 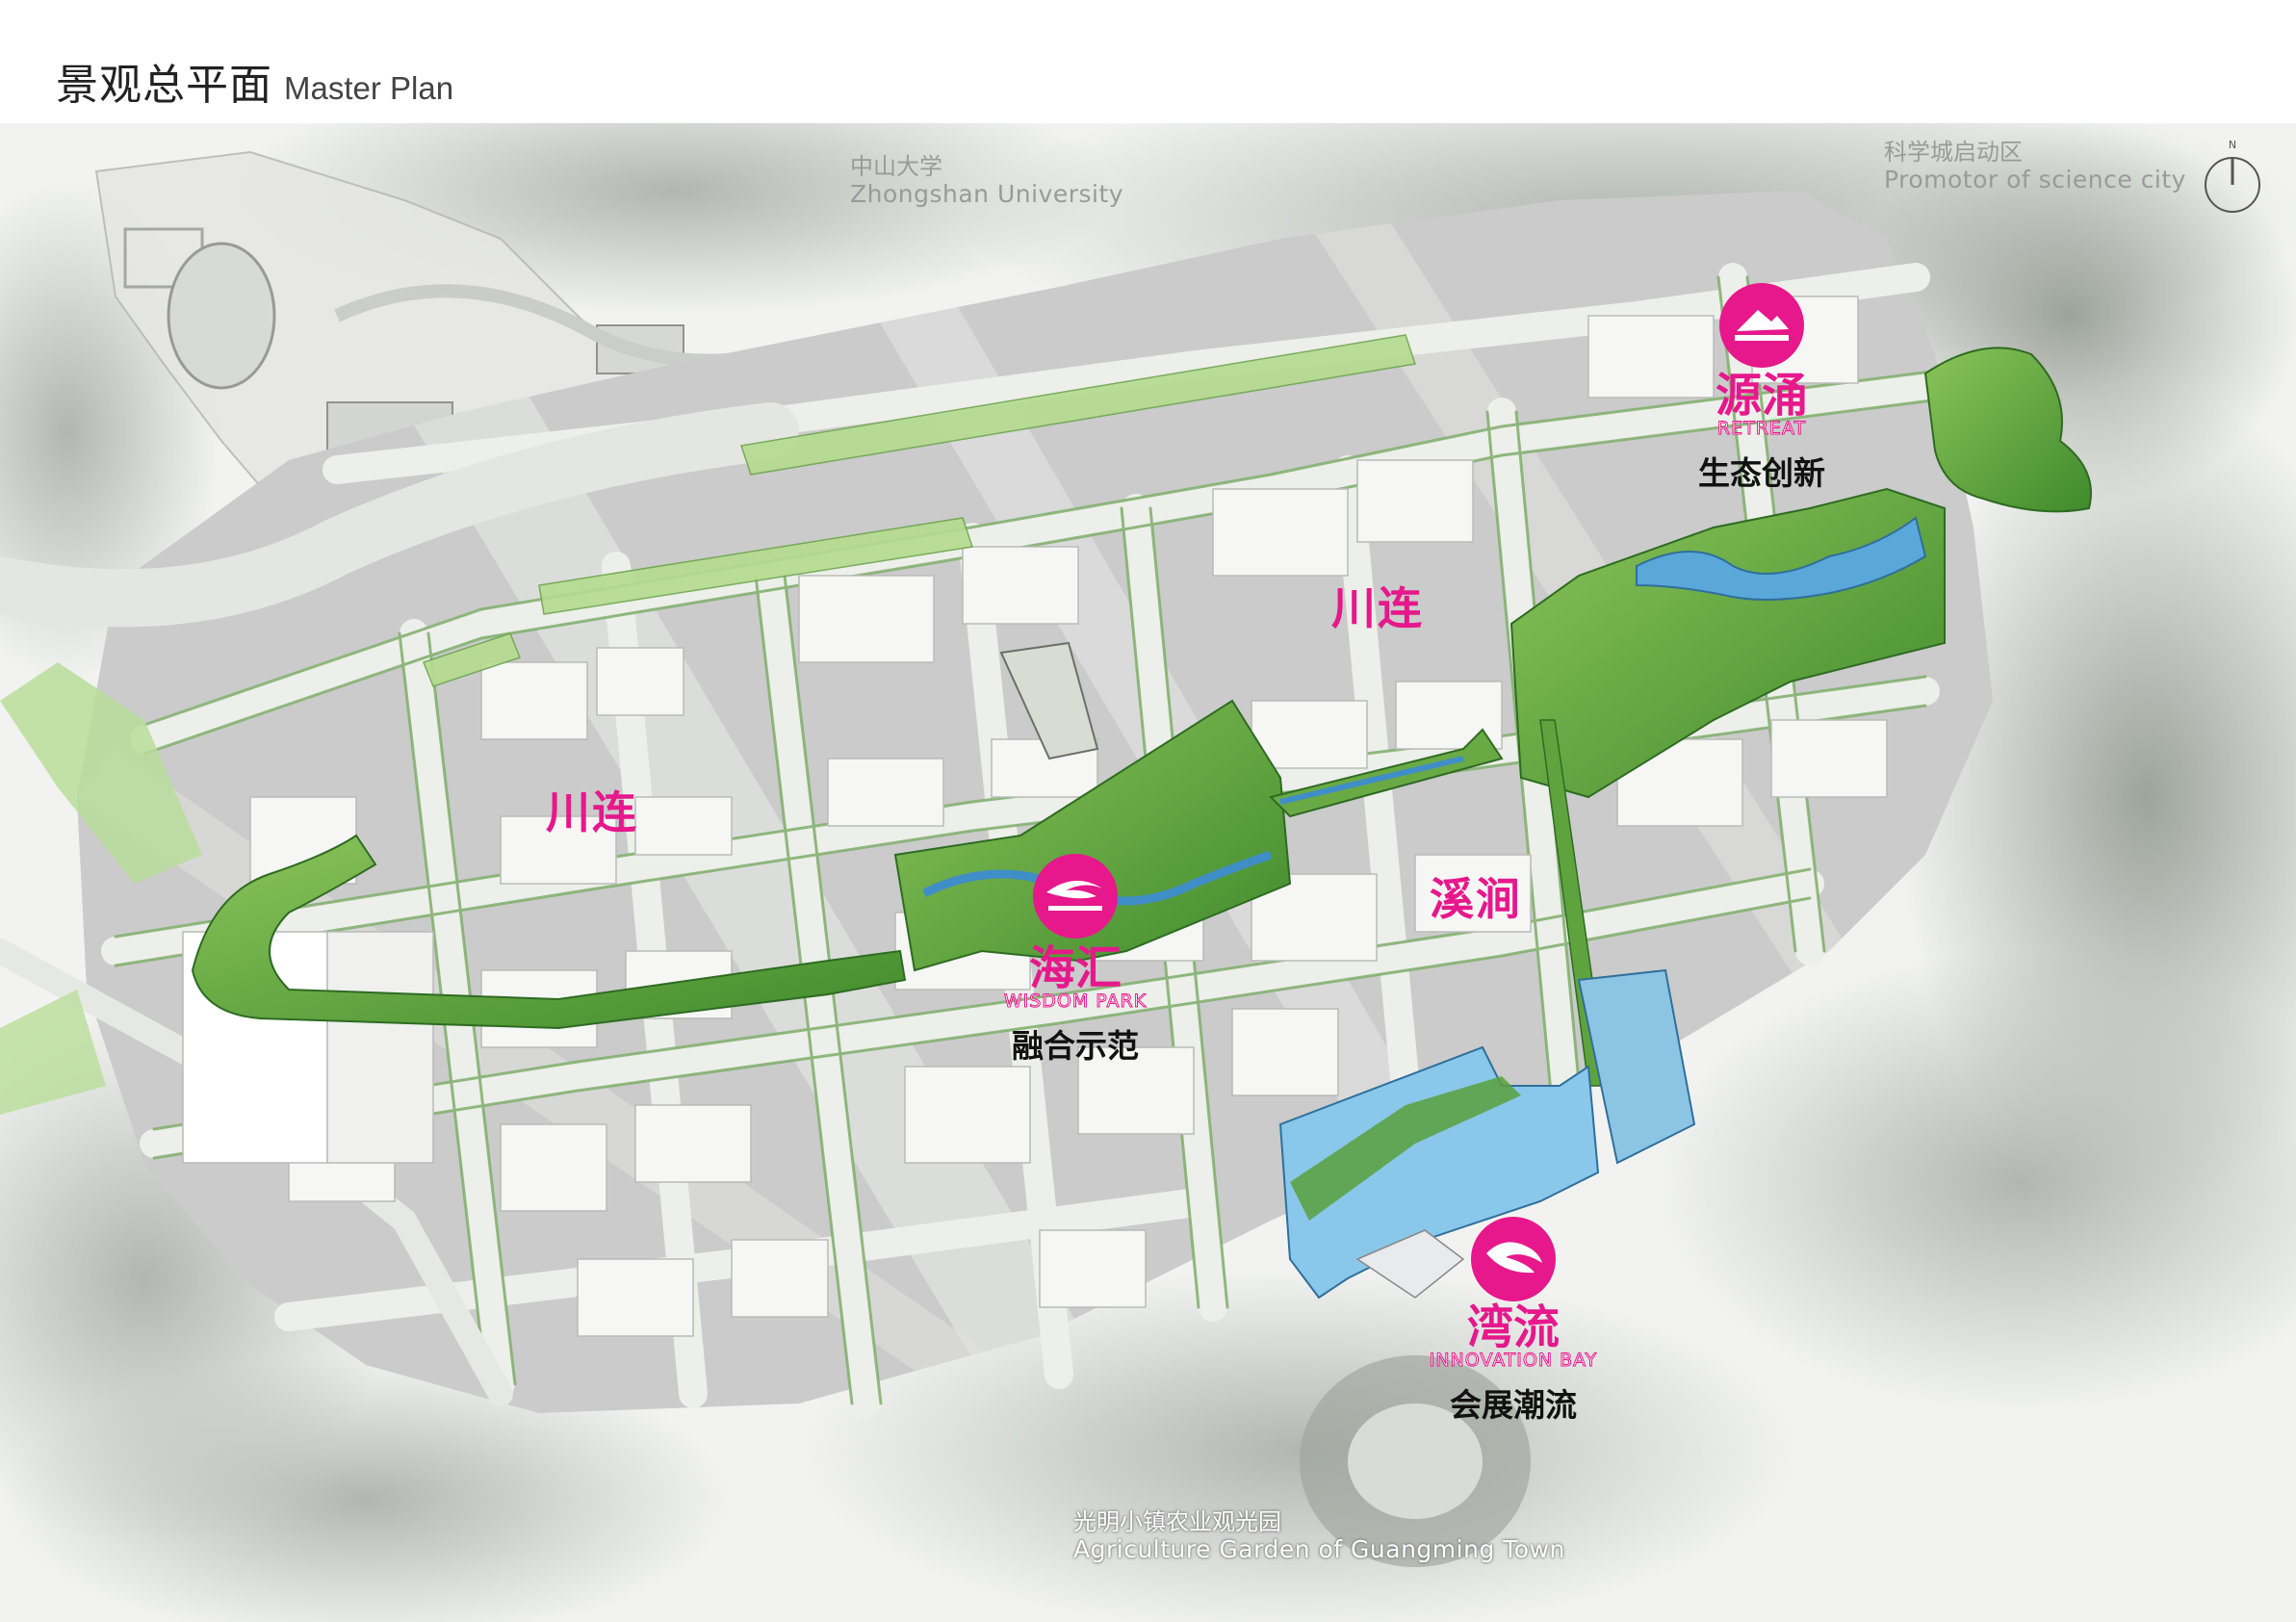 I want to click on zone-yuanyong-name: 源涌, so click(x=1761, y=396).